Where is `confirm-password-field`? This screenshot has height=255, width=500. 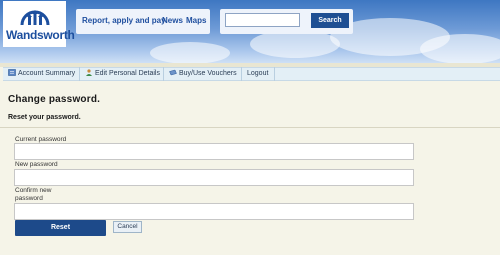
confirm-password-field is located at coordinates (214, 211).